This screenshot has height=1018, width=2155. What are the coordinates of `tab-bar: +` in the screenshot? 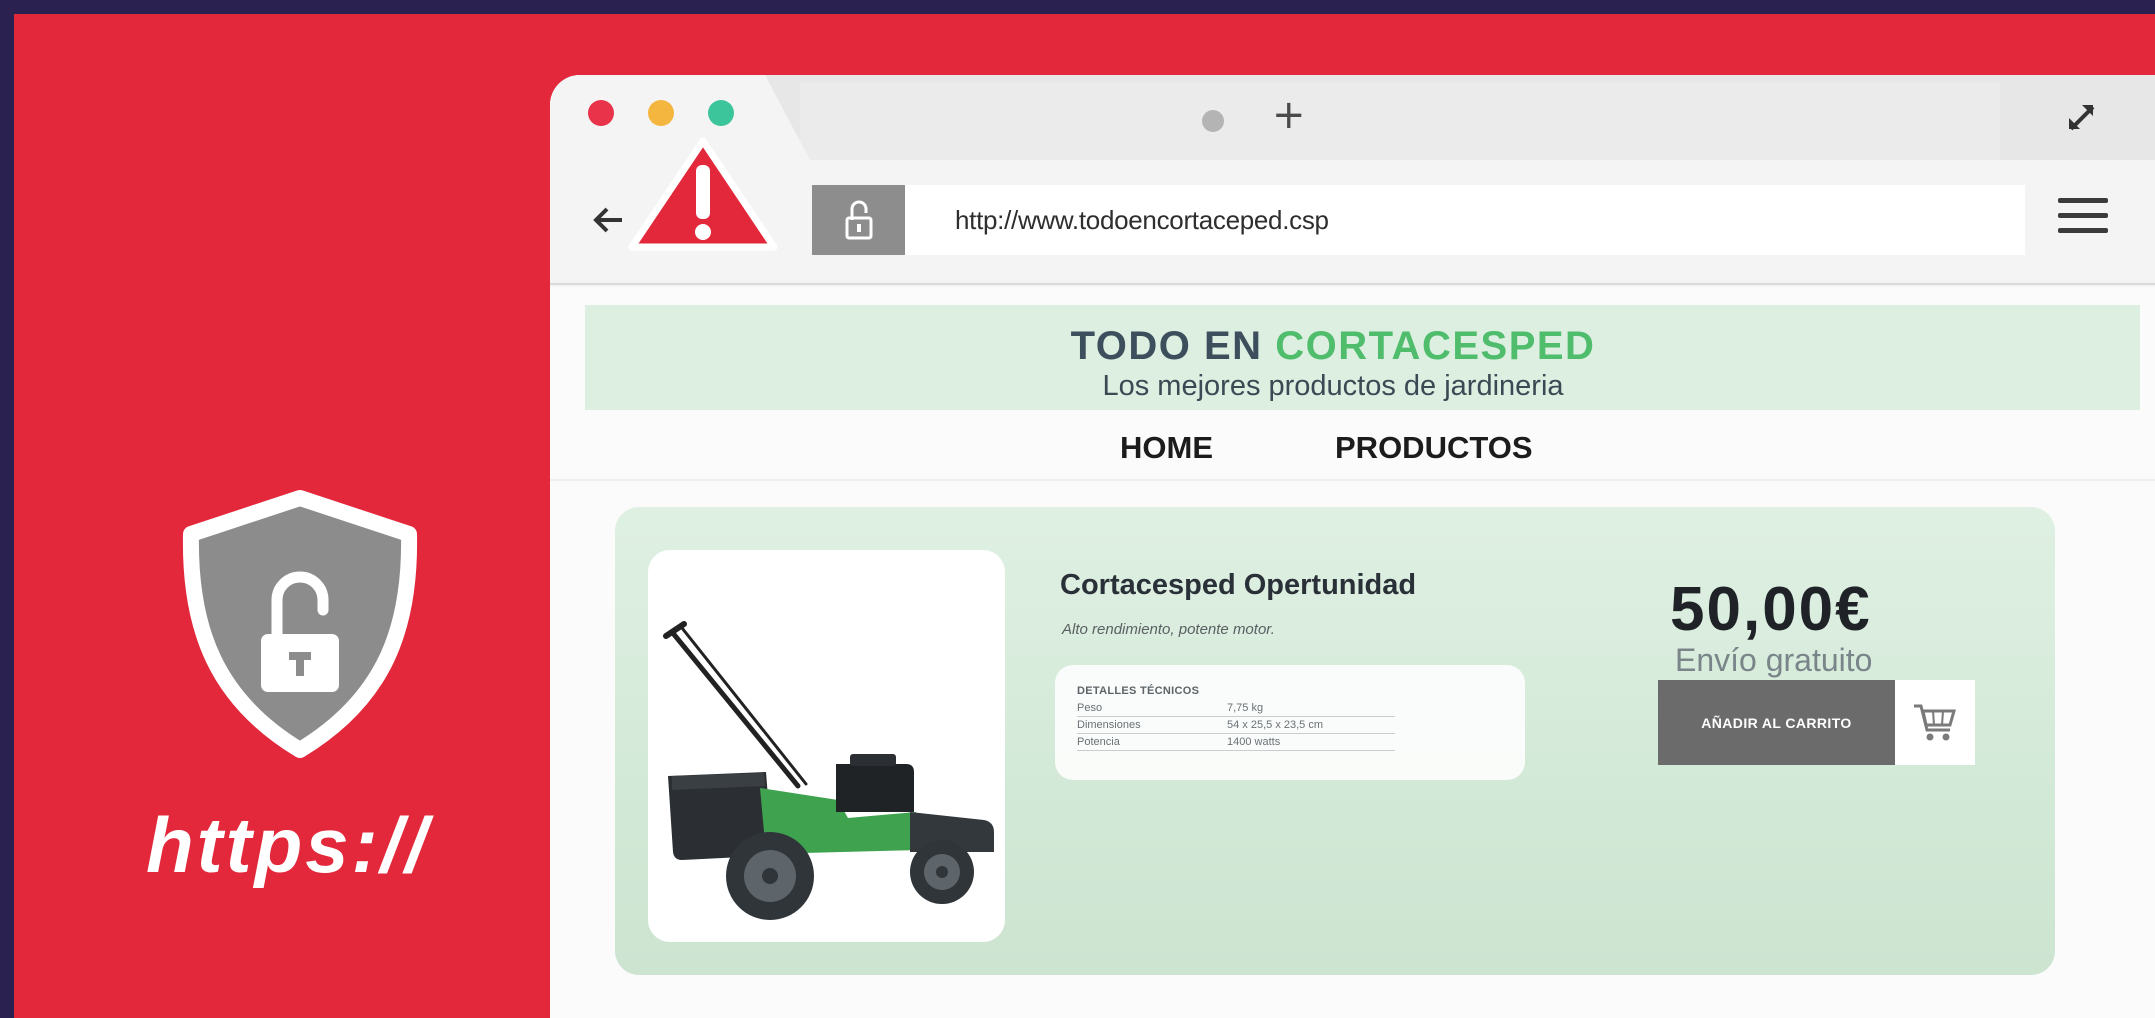 It's located at (1352, 117).